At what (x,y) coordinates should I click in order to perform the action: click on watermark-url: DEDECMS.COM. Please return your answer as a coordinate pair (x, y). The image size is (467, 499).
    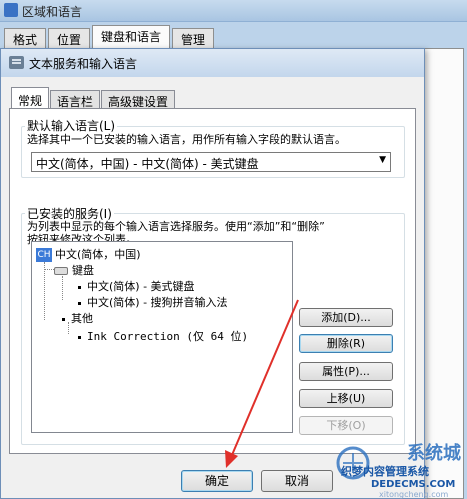
    Looking at the image, I should click on (413, 484).